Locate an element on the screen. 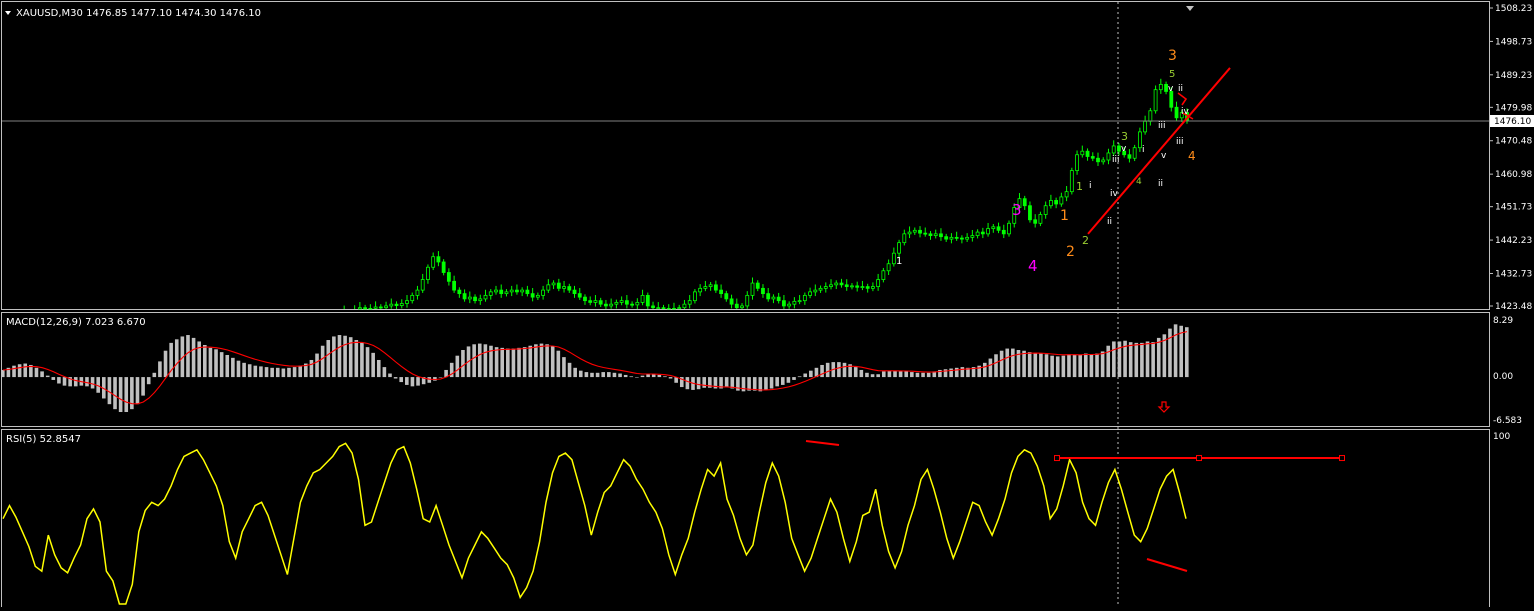  wave-label: iii is located at coordinates (1180, 142).